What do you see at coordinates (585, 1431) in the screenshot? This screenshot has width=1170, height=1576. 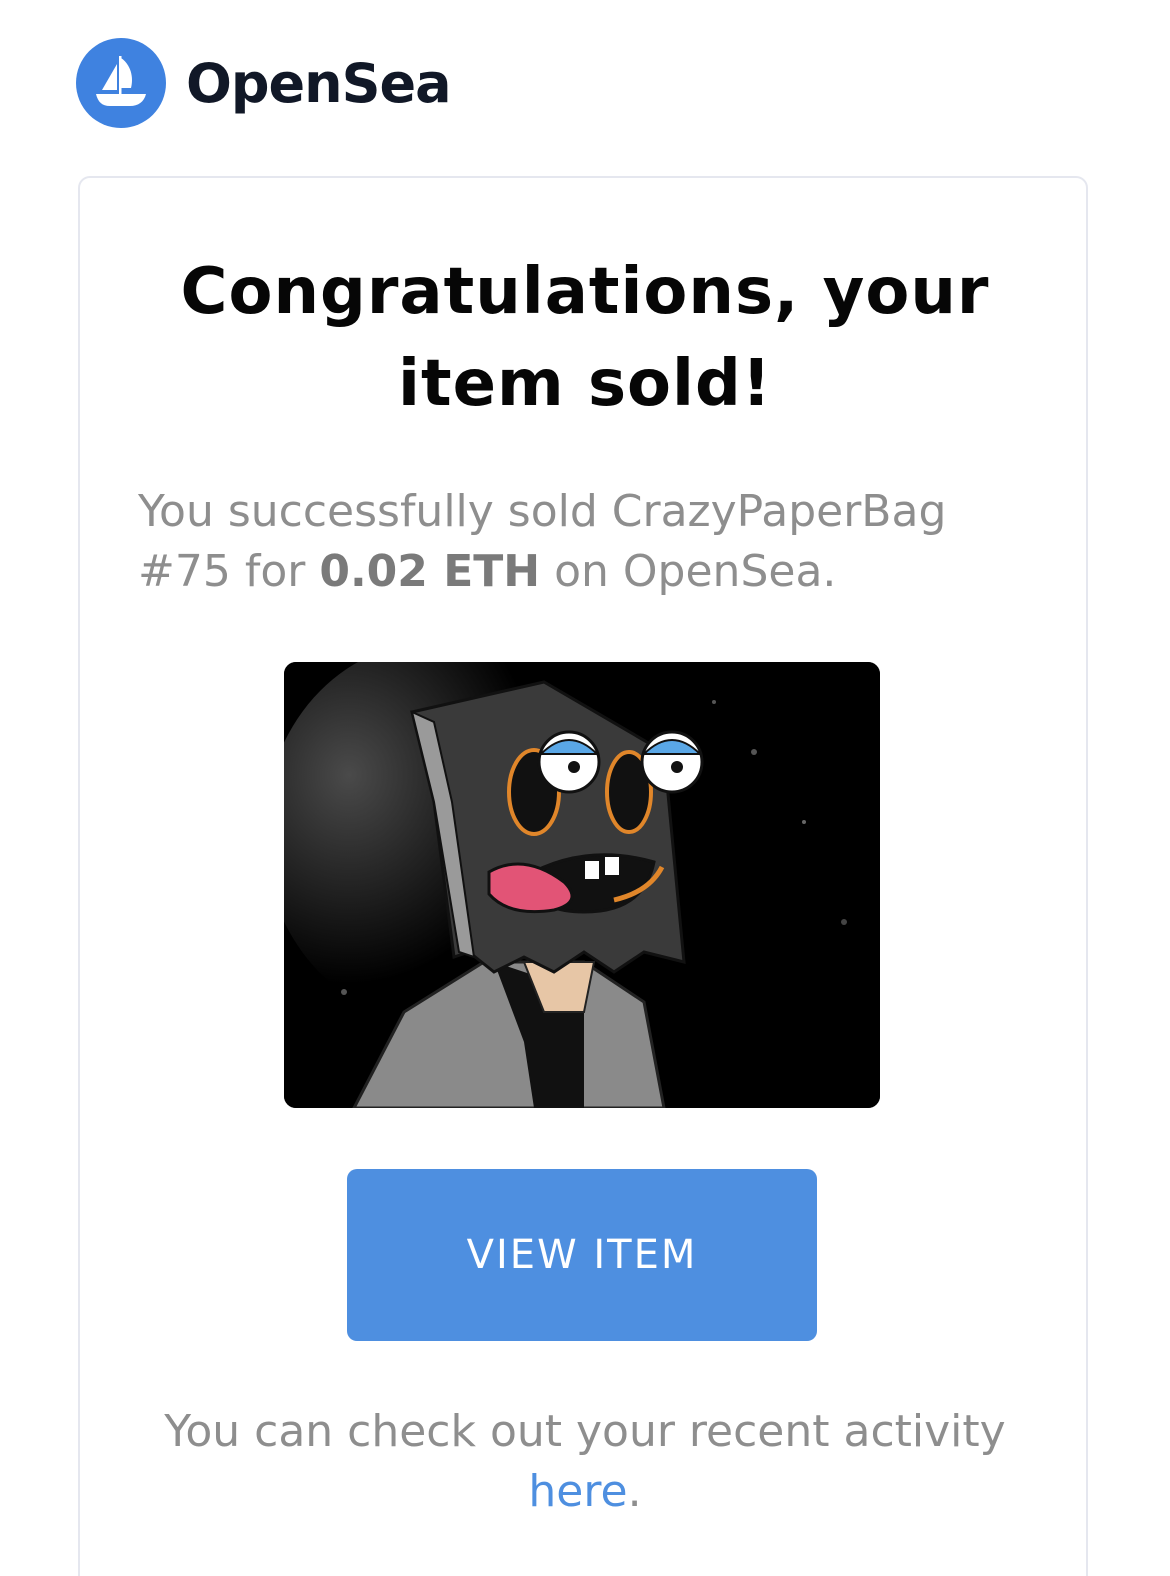 I see `footer-prefix: You can check out your recent activity` at bounding box center [585, 1431].